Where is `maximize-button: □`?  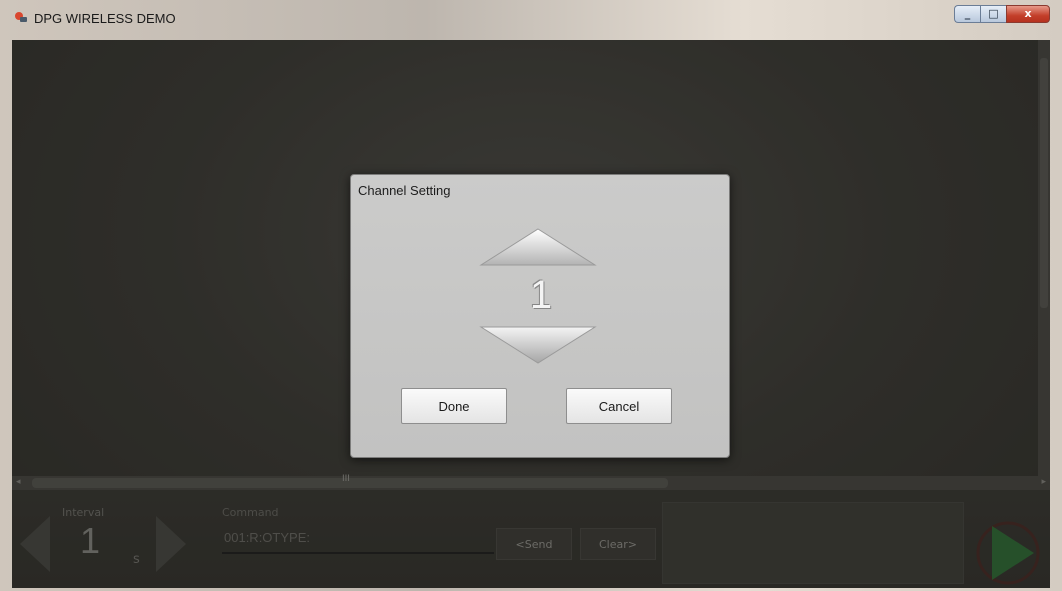 maximize-button: □ is located at coordinates (993, 14).